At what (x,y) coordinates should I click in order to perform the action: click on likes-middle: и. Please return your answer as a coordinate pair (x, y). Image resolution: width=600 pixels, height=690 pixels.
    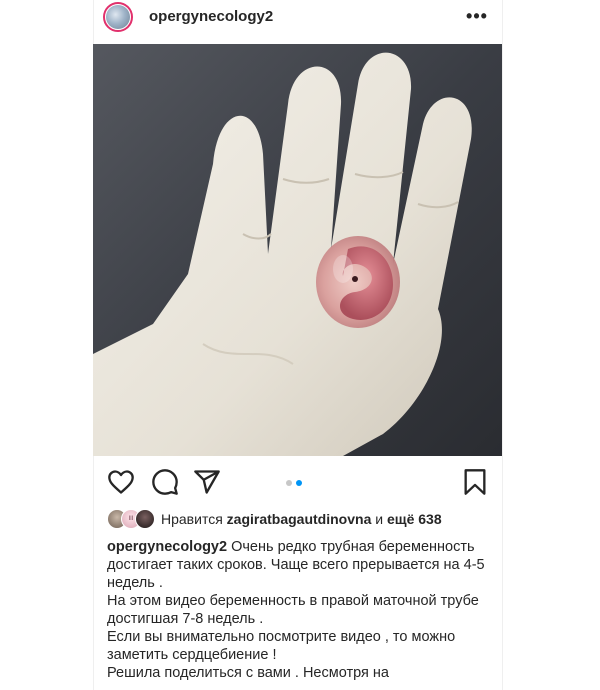
    Looking at the image, I should click on (379, 519).